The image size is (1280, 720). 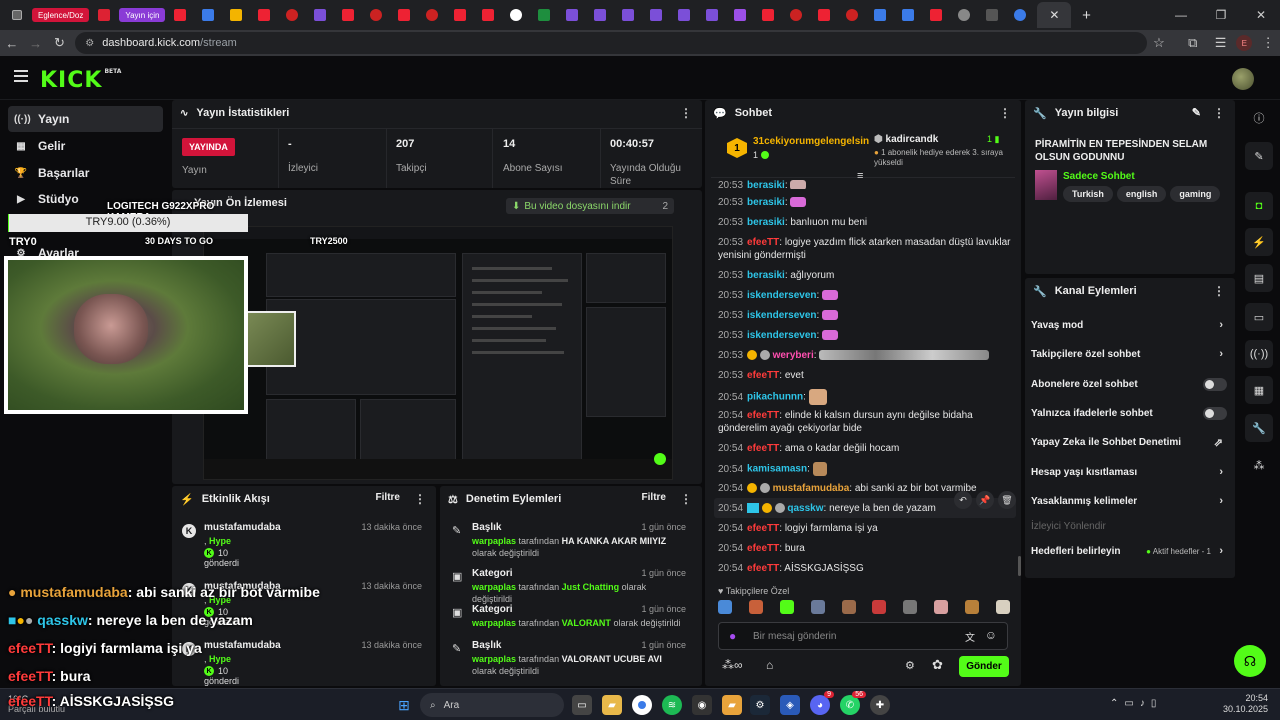 What do you see at coordinates (80, 80) in the screenshot?
I see `kick-logo: KICK BETA` at bounding box center [80, 80].